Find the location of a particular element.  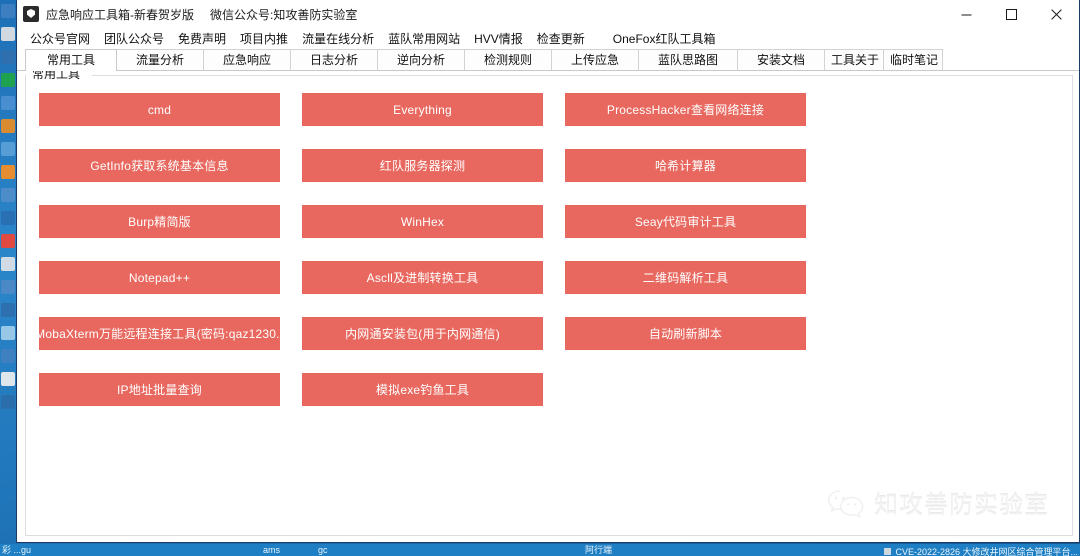

taskbar-item-3: 阿行端 is located at coordinates (598, 550).